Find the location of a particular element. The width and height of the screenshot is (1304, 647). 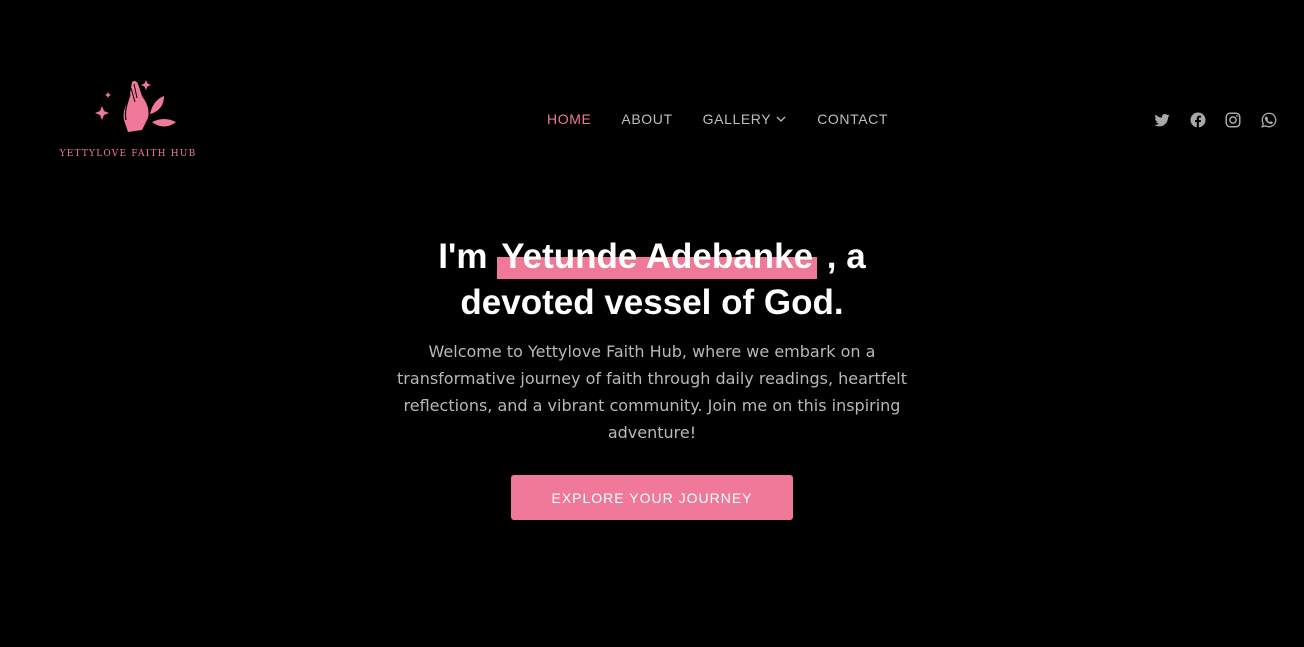

instagram-icon is located at coordinates (1233, 120).